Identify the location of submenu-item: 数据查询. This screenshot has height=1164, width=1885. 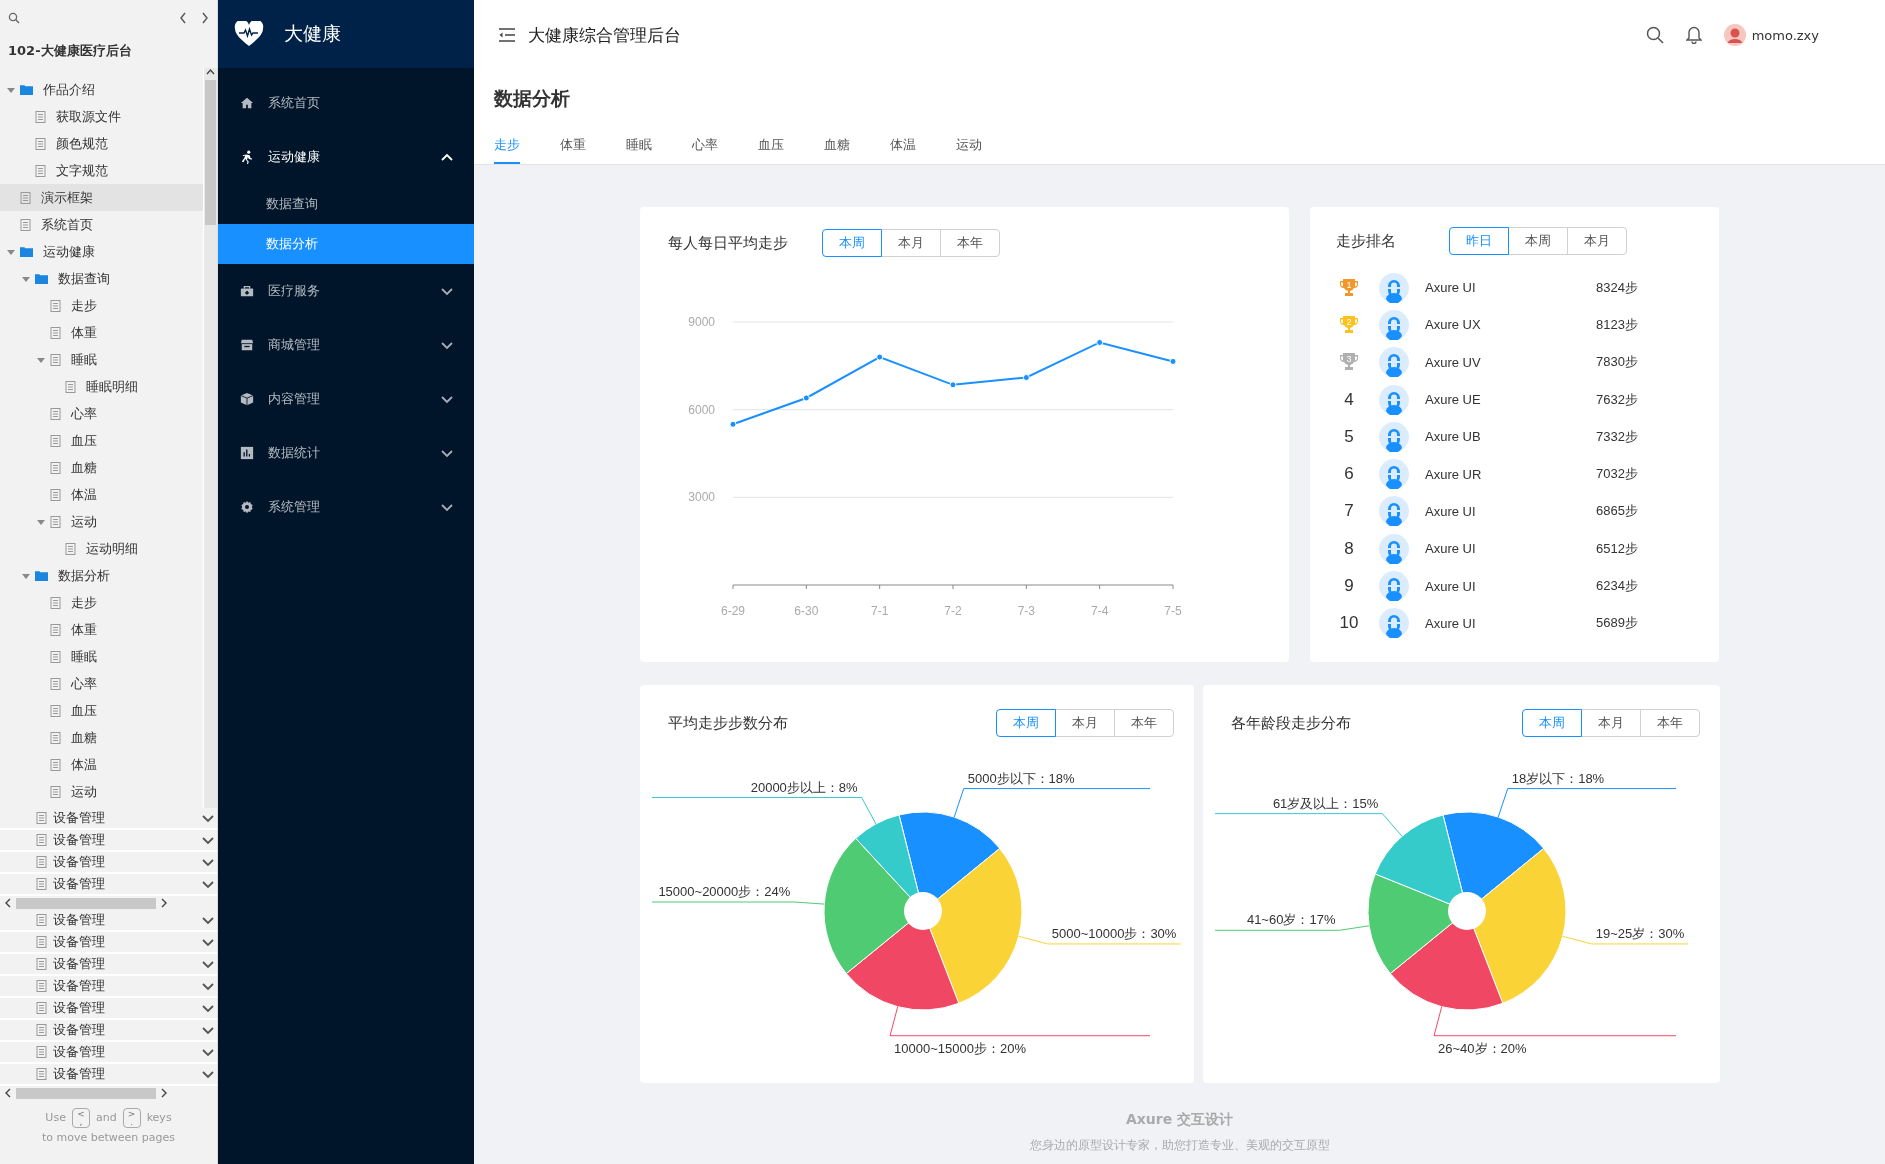
(346, 204).